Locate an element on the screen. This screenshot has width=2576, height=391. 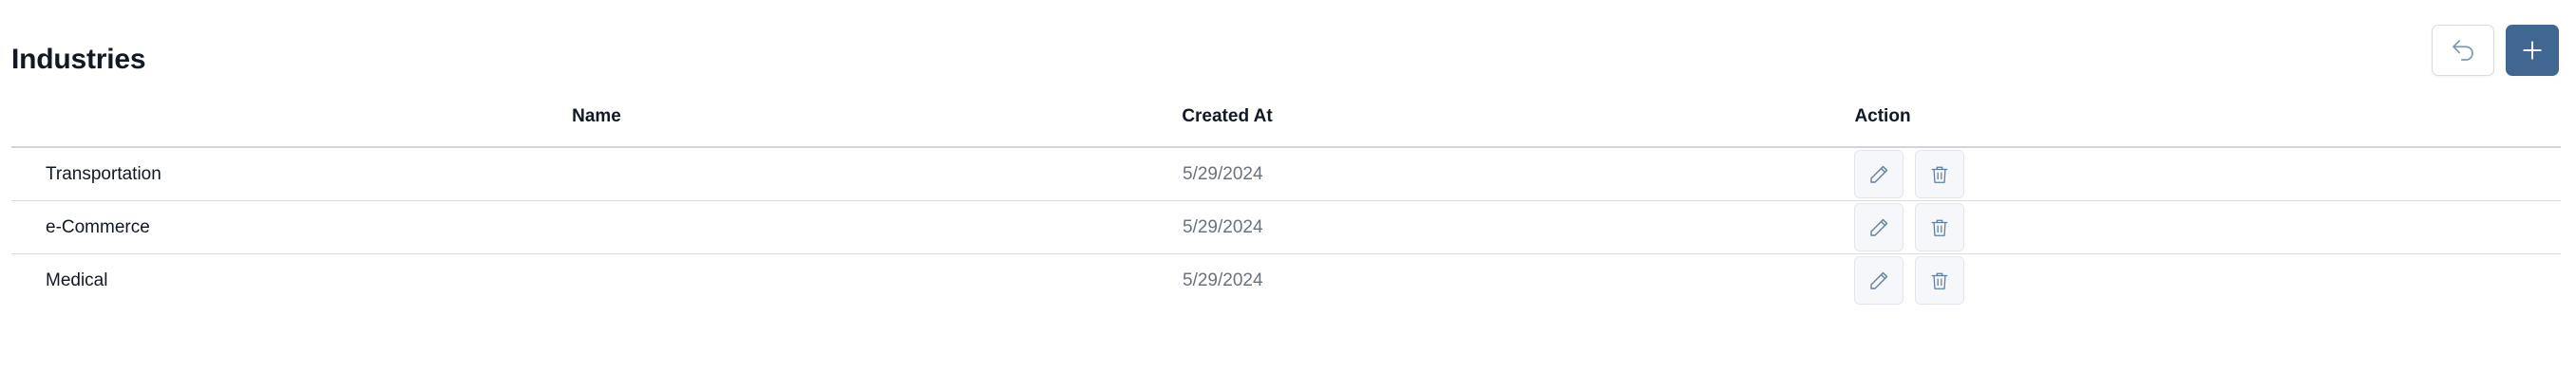
page-title: Industries is located at coordinates (78, 59).